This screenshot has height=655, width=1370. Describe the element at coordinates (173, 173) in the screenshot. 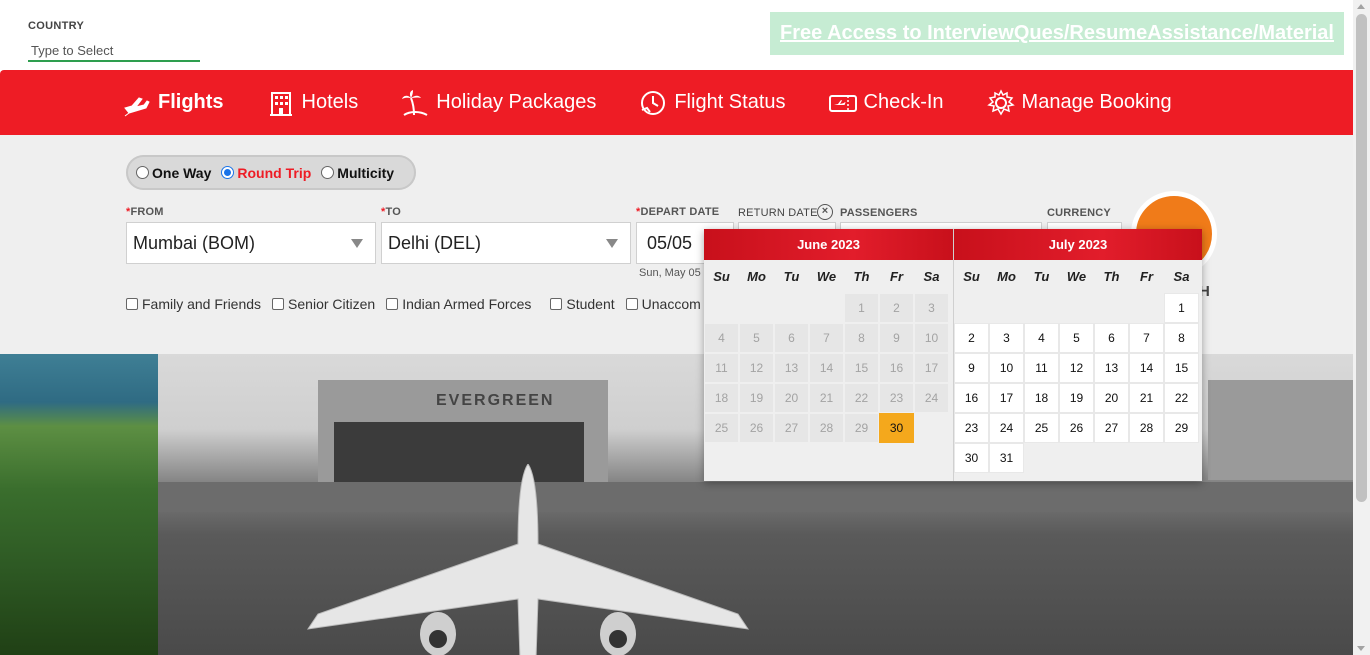

I see `trip-option-one-way: One Way` at that location.